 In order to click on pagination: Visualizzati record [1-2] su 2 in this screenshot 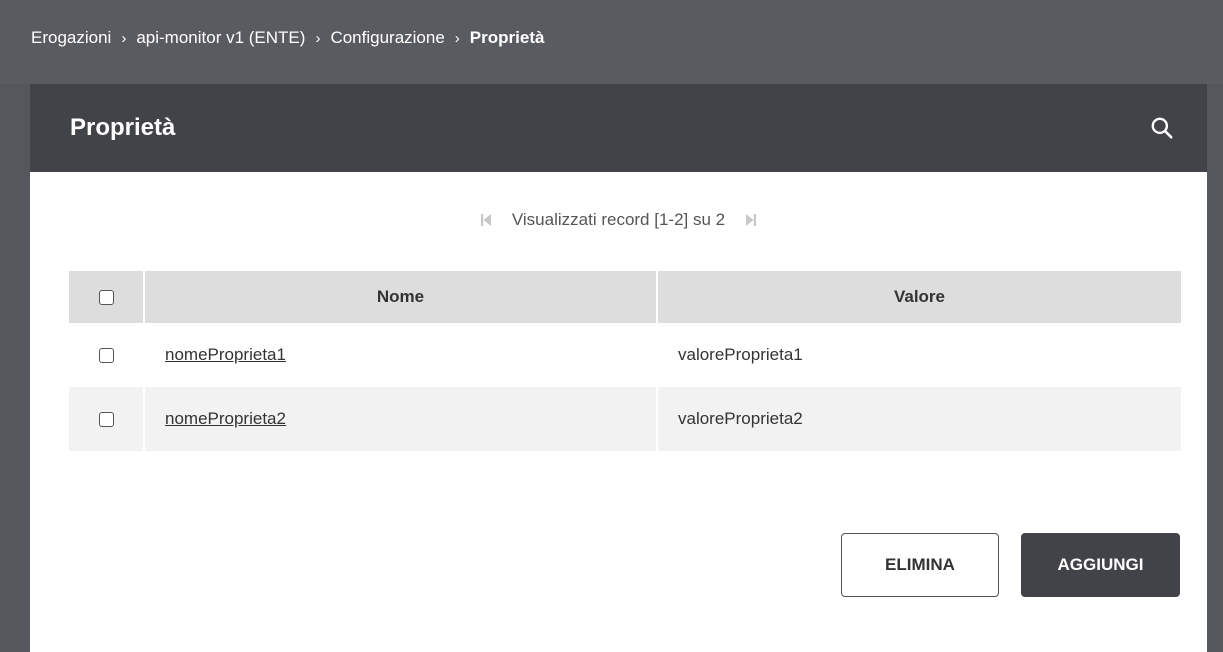, I will do `click(618, 220)`.